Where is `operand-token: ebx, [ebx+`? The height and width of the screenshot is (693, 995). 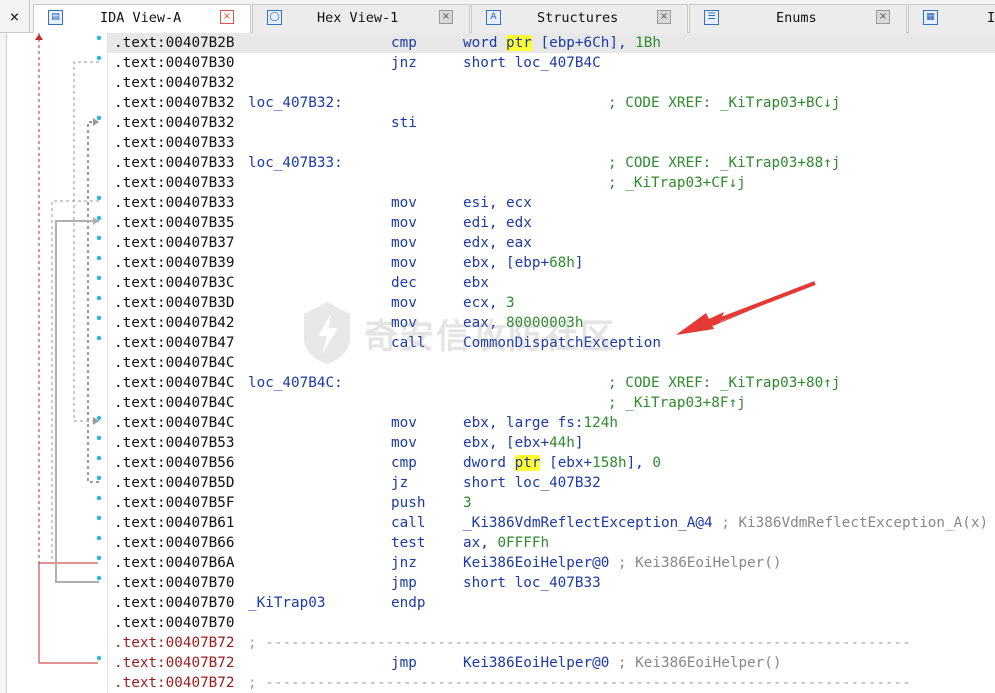 operand-token: ebx, [ebx+ is located at coordinates (506, 443).